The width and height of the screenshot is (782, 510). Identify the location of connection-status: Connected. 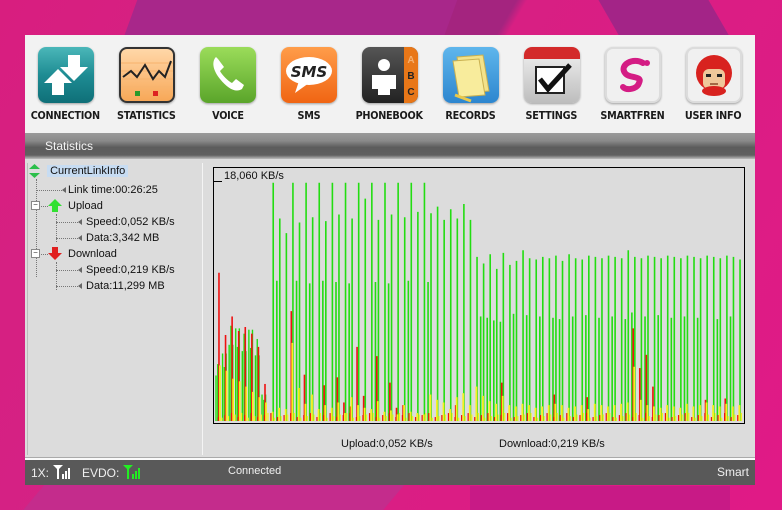
(255, 471).